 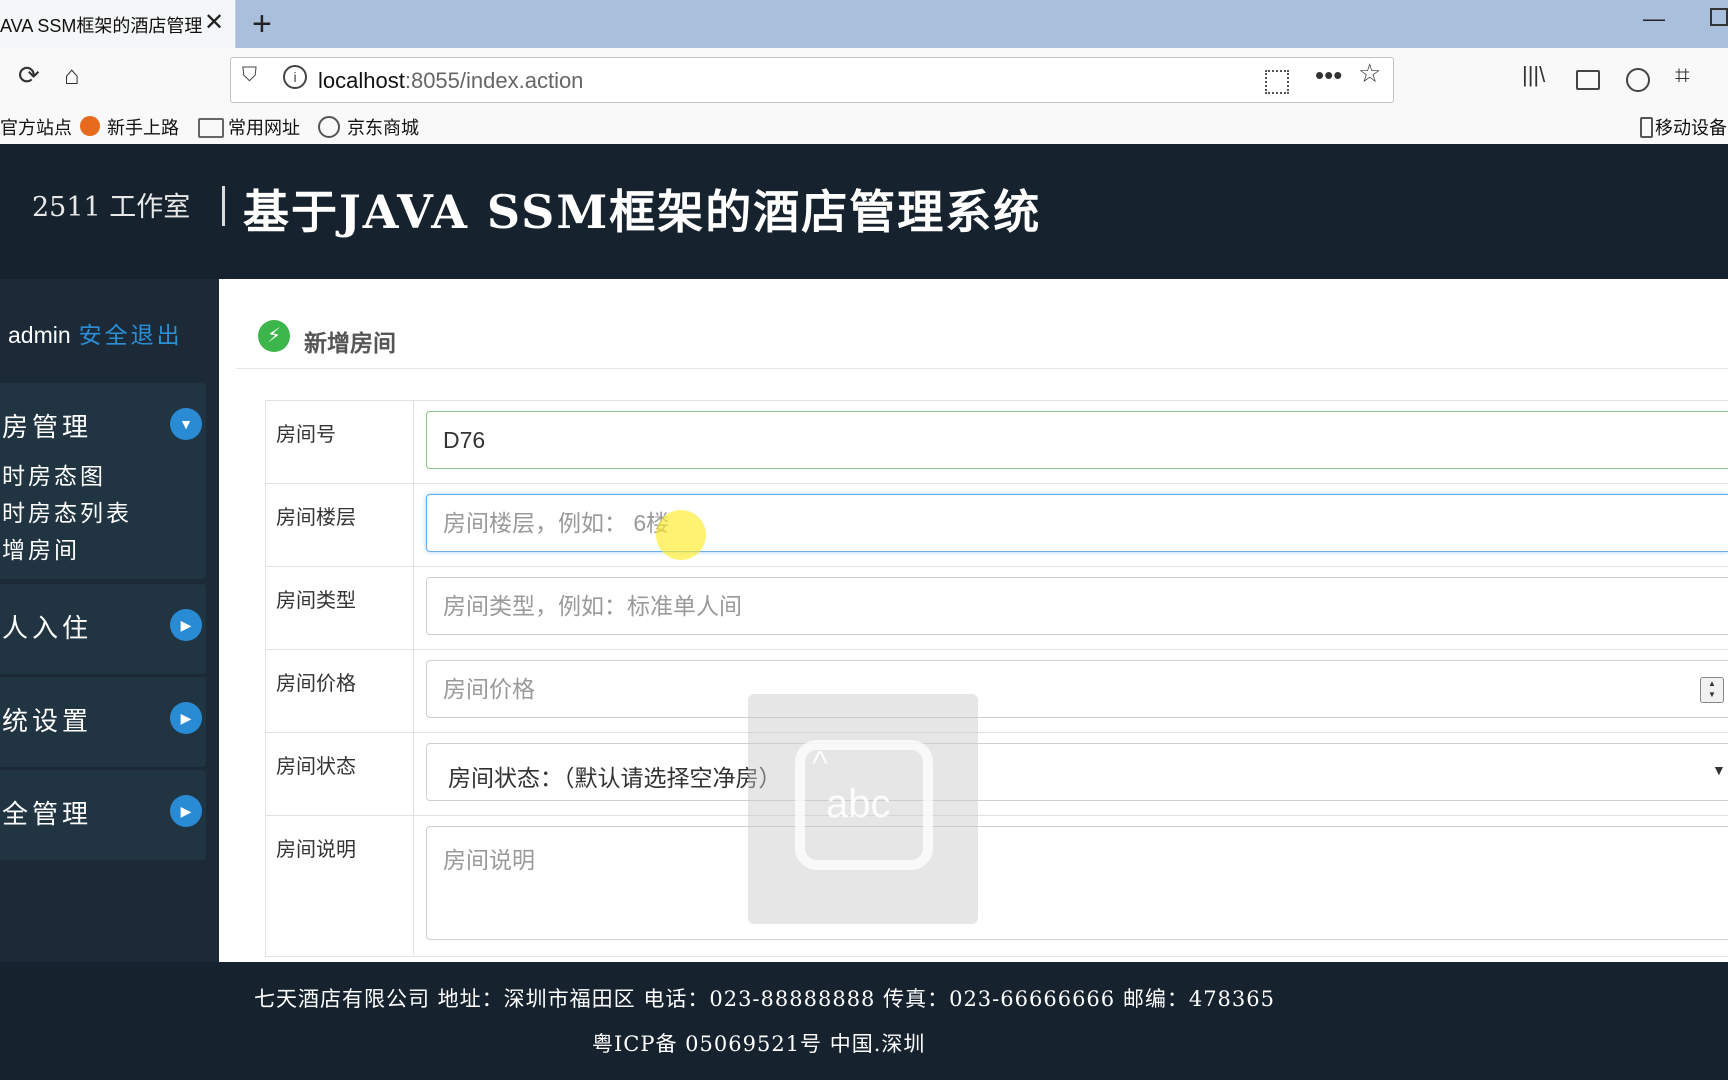 What do you see at coordinates (494, 80) in the screenshot?
I see `url-path: :8055/index.action` at bounding box center [494, 80].